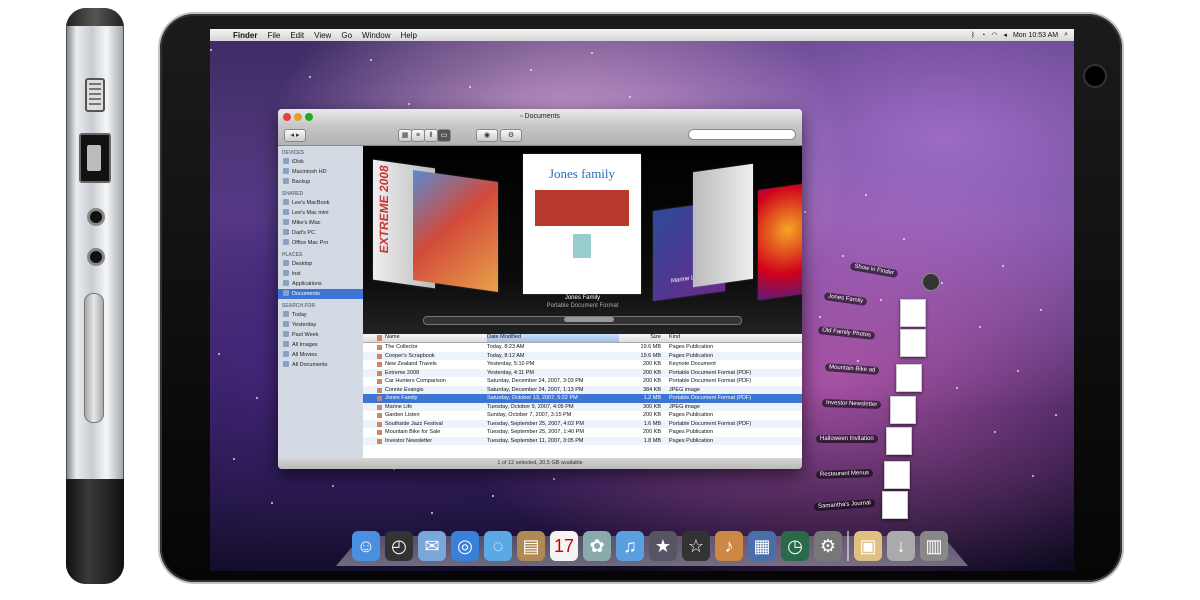 This screenshot has width=1200, height=600. What do you see at coordinates (297, 35) in the screenshot?
I see `menu-edit: Edit` at bounding box center [297, 35].